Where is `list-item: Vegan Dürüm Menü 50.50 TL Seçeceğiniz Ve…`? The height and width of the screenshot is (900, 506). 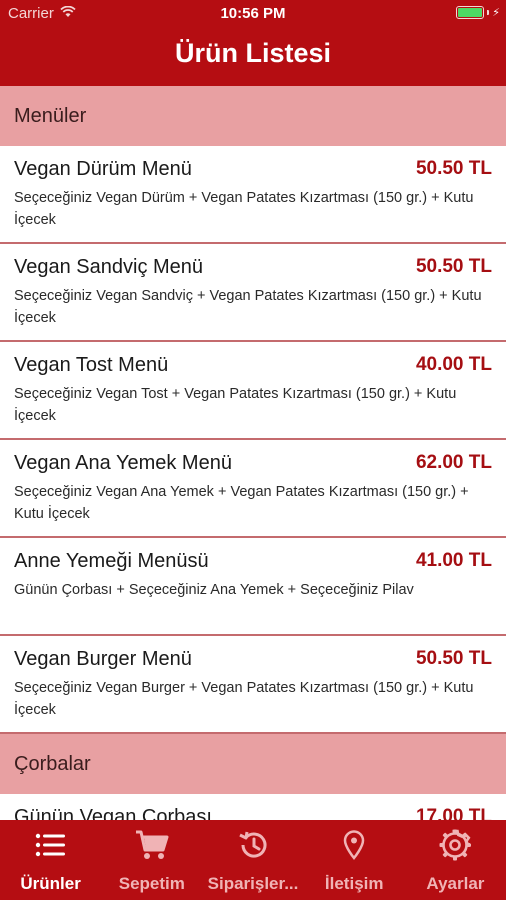
list-item: Vegan Dürüm Menü 50.50 TL Seçeceğiniz Ve… is located at coordinates (253, 195).